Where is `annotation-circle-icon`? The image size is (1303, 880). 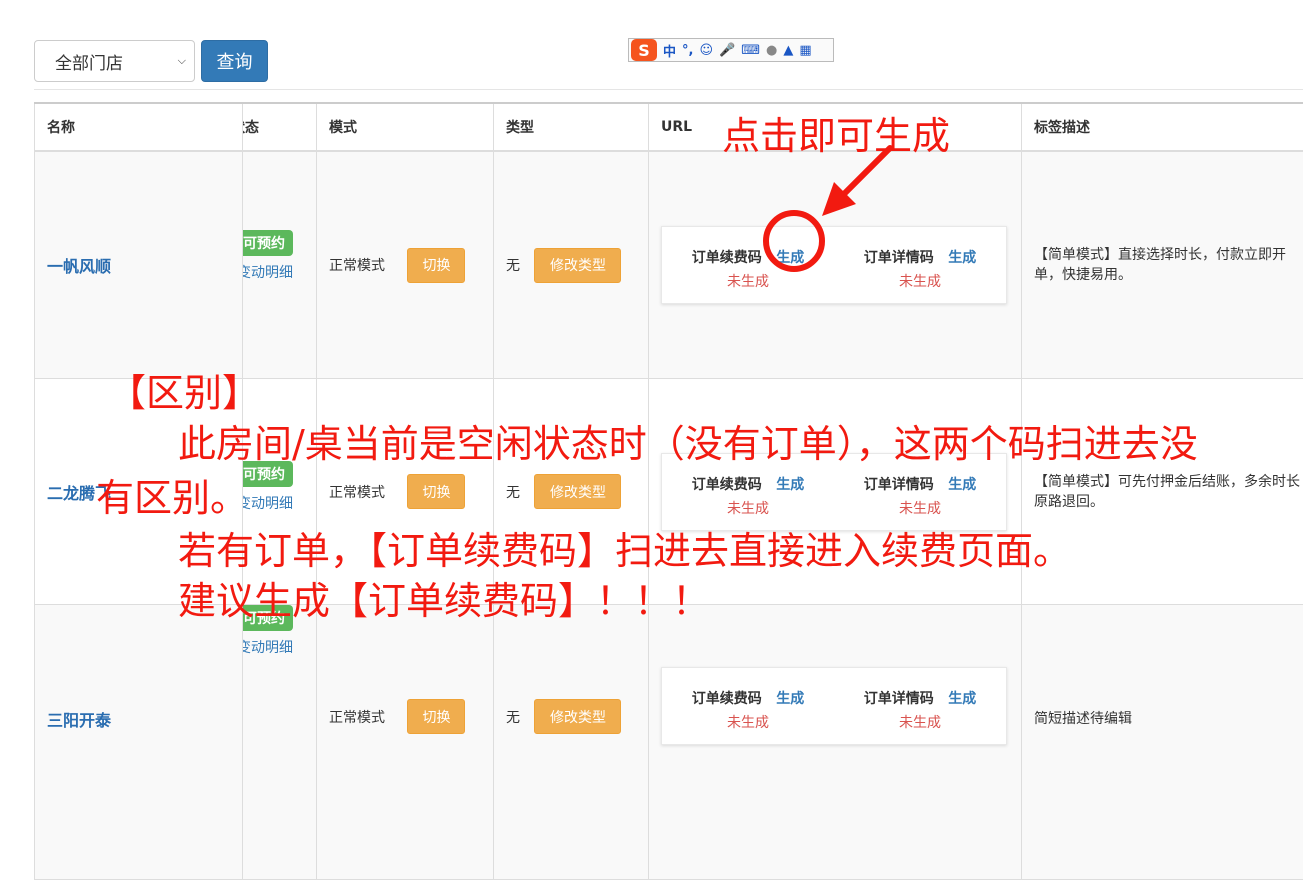 annotation-circle-icon is located at coordinates (794, 241).